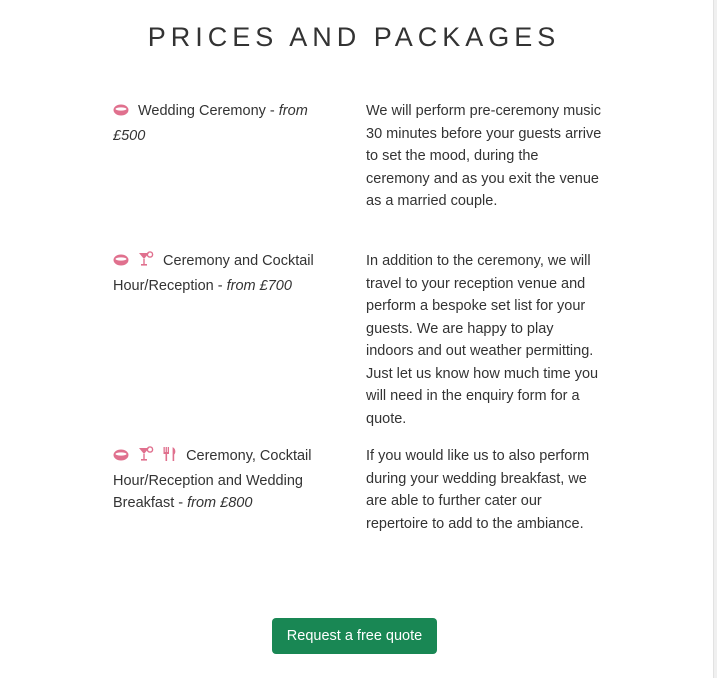 The width and height of the screenshot is (717, 678). Describe the element at coordinates (354, 636) in the screenshot. I see `request-quote-button: Request a free quote` at that location.